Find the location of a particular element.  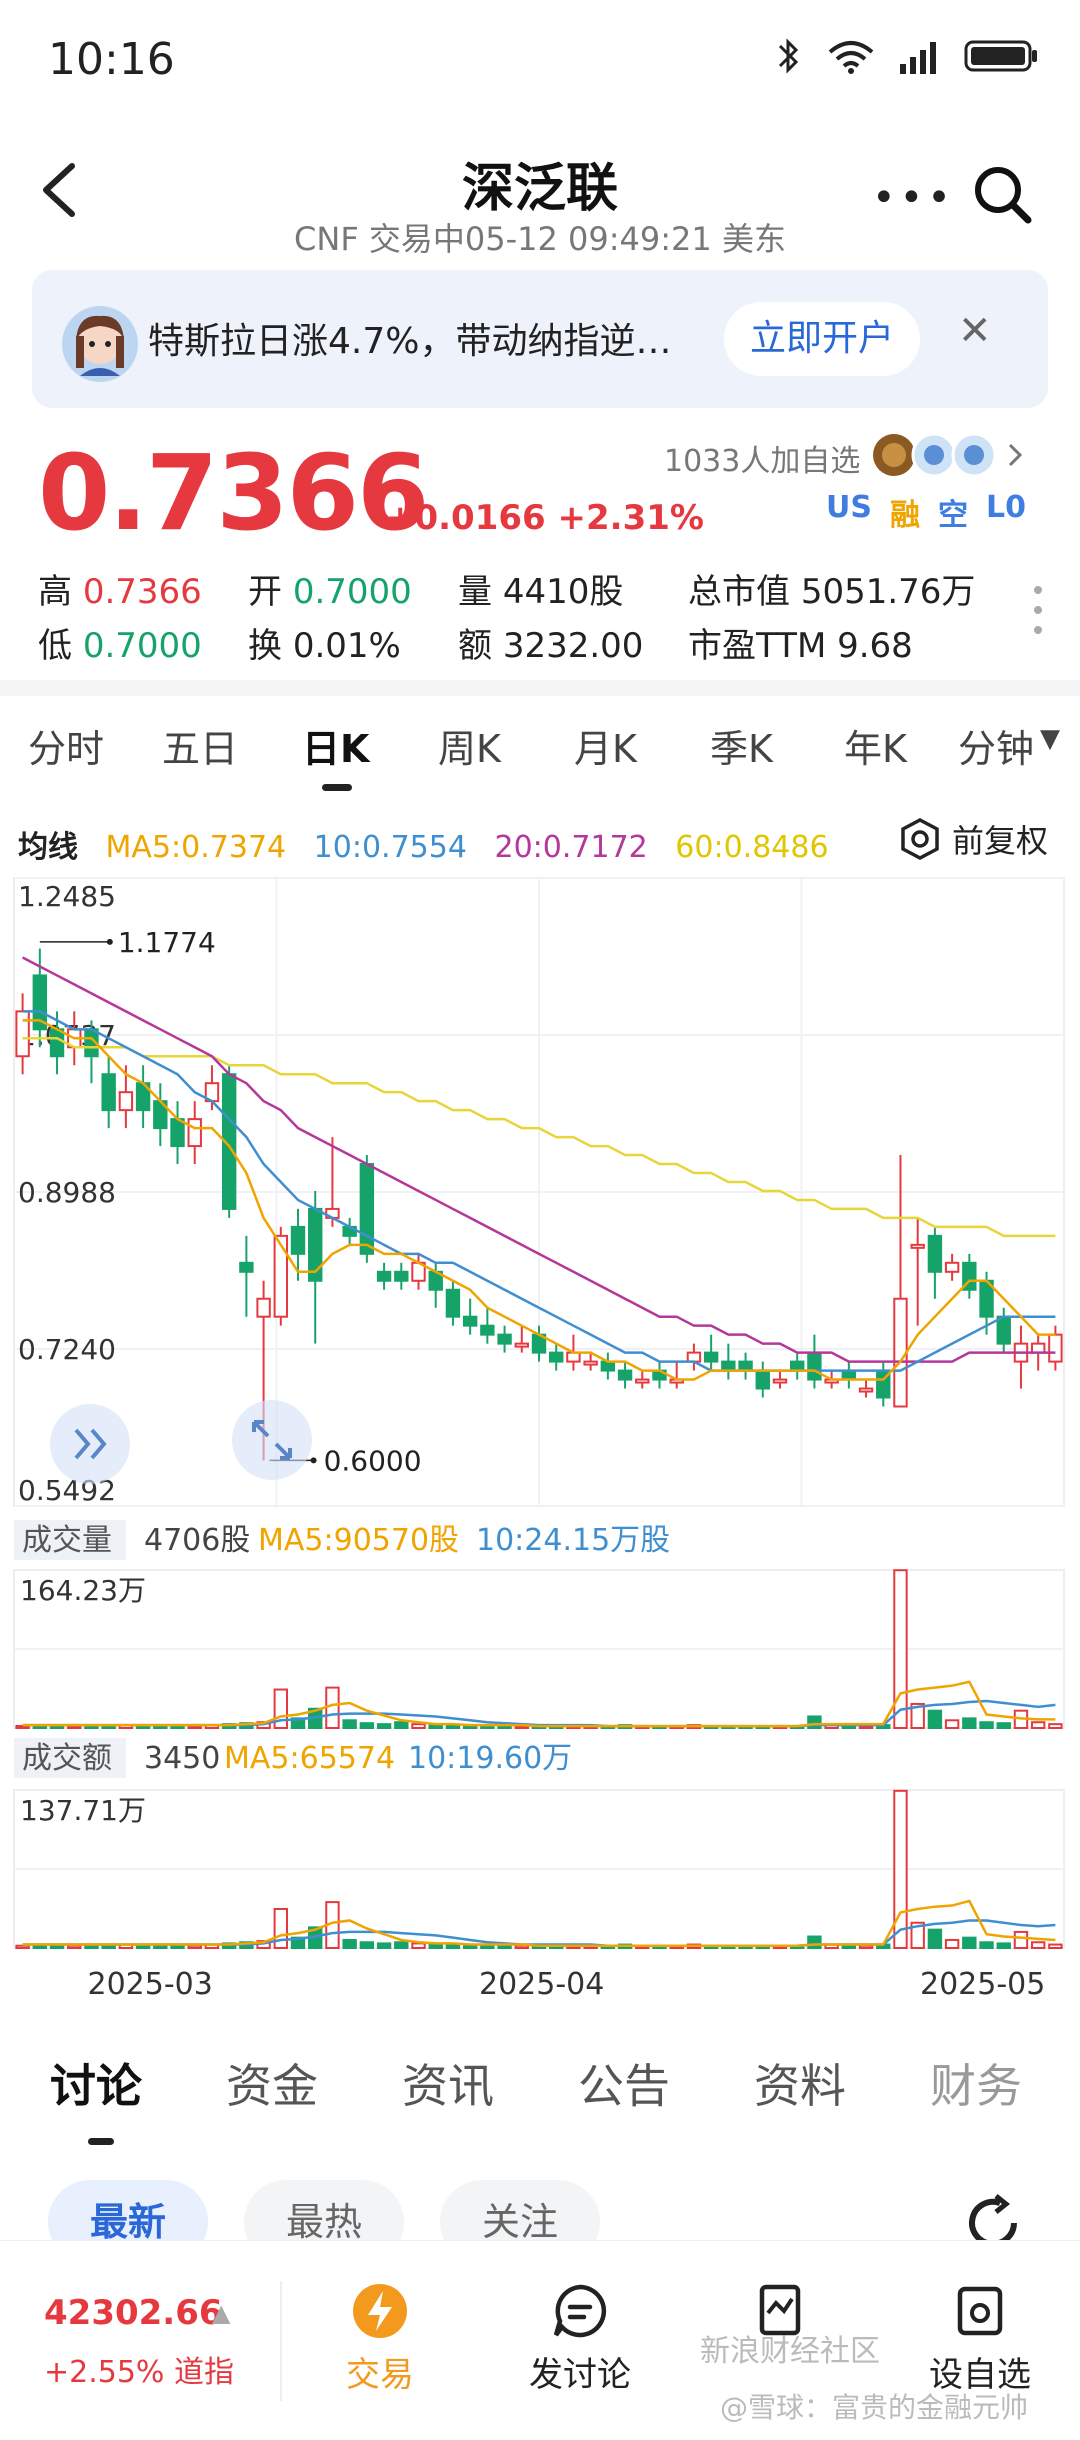

fullscreen-icon is located at coordinates (272, 1440).